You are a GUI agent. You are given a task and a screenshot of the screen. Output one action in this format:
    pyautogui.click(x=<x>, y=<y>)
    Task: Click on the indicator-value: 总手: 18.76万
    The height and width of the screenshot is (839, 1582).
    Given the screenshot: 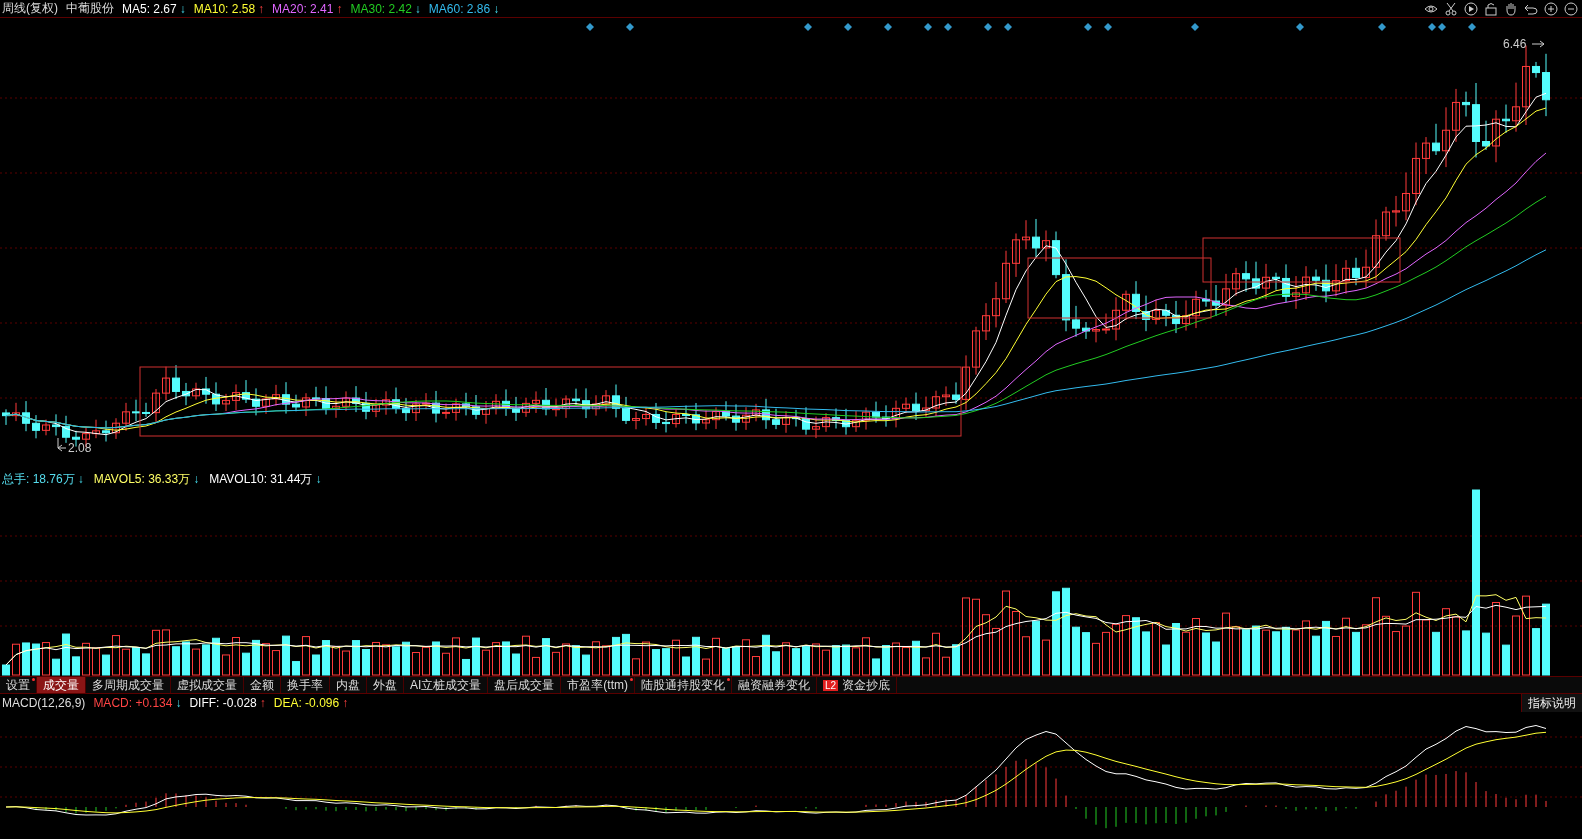 What is the action you would take?
    pyautogui.click(x=38, y=479)
    